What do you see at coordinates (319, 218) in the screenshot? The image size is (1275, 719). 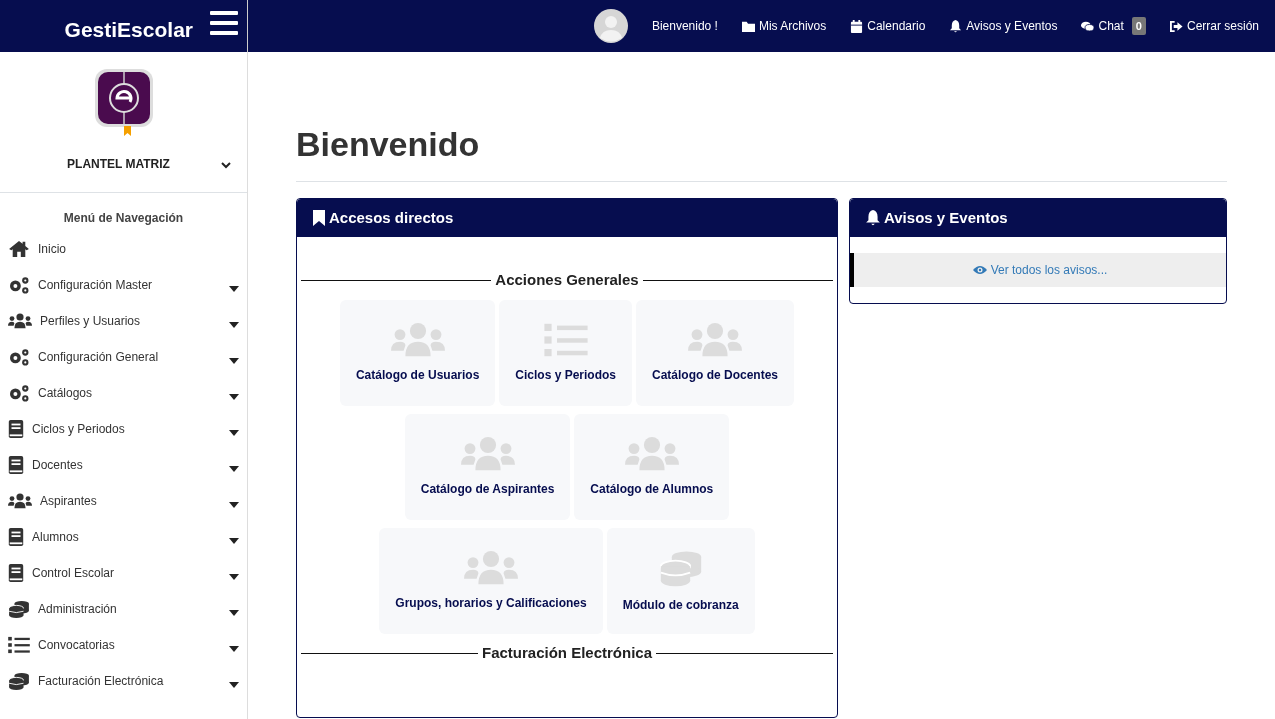 I see `bookmark-icon` at bounding box center [319, 218].